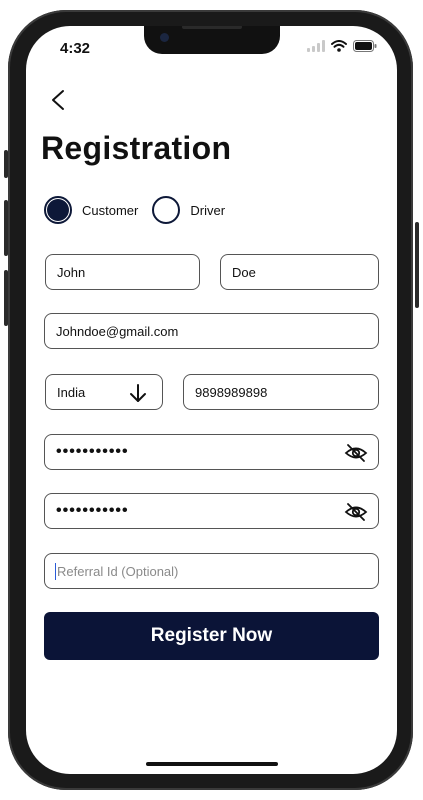 The image size is (423, 800). What do you see at coordinates (212, 764) in the screenshot?
I see `home-indicator` at bounding box center [212, 764].